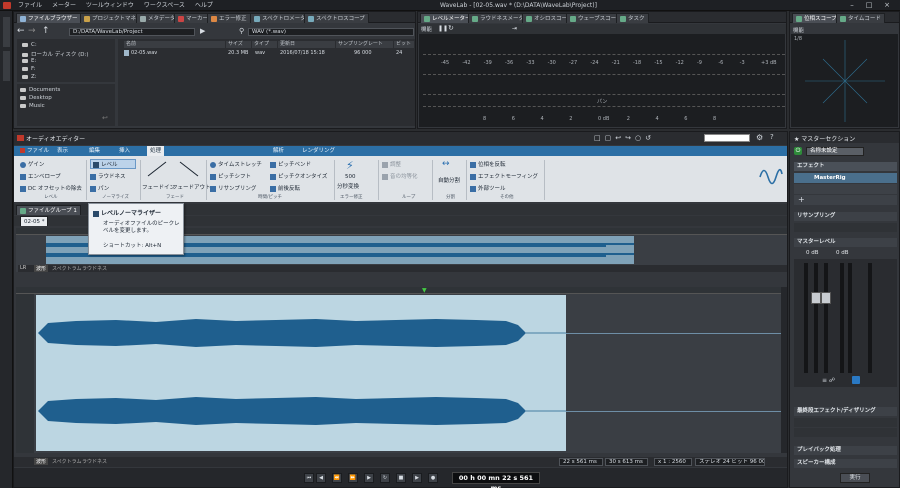  Describe the element at coordinates (94, 461) in the screenshot. I see `tab-loudness-main: ラウドネス` at that location.